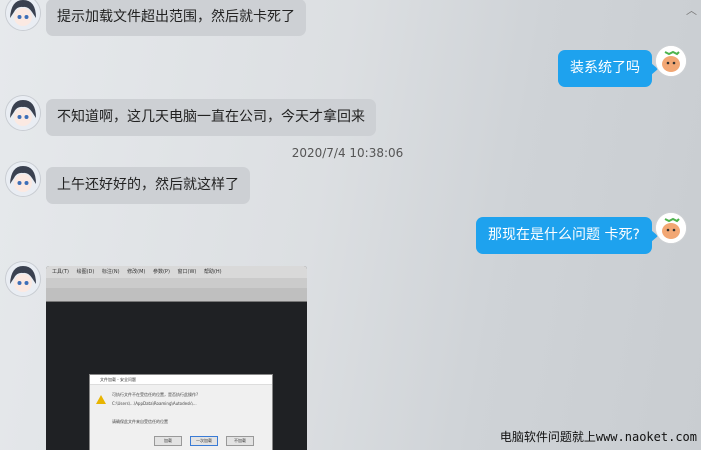 The image size is (701, 450). What do you see at coordinates (240, 441) in the screenshot?
I see `dialog-button: 不加载` at bounding box center [240, 441].